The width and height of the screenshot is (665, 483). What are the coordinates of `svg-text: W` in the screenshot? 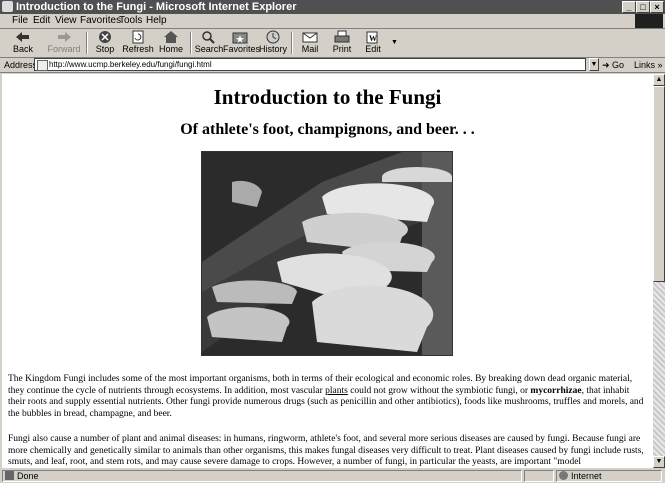 It's located at (373, 38).